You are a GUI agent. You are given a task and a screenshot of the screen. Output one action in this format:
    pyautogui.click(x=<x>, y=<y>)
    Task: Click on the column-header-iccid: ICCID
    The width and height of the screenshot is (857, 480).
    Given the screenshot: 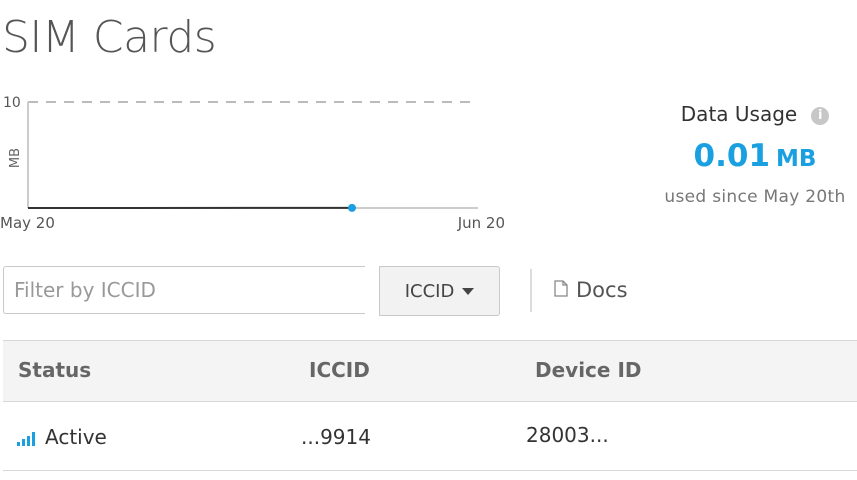 What is the action you would take?
    pyautogui.click(x=339, y=370)
    